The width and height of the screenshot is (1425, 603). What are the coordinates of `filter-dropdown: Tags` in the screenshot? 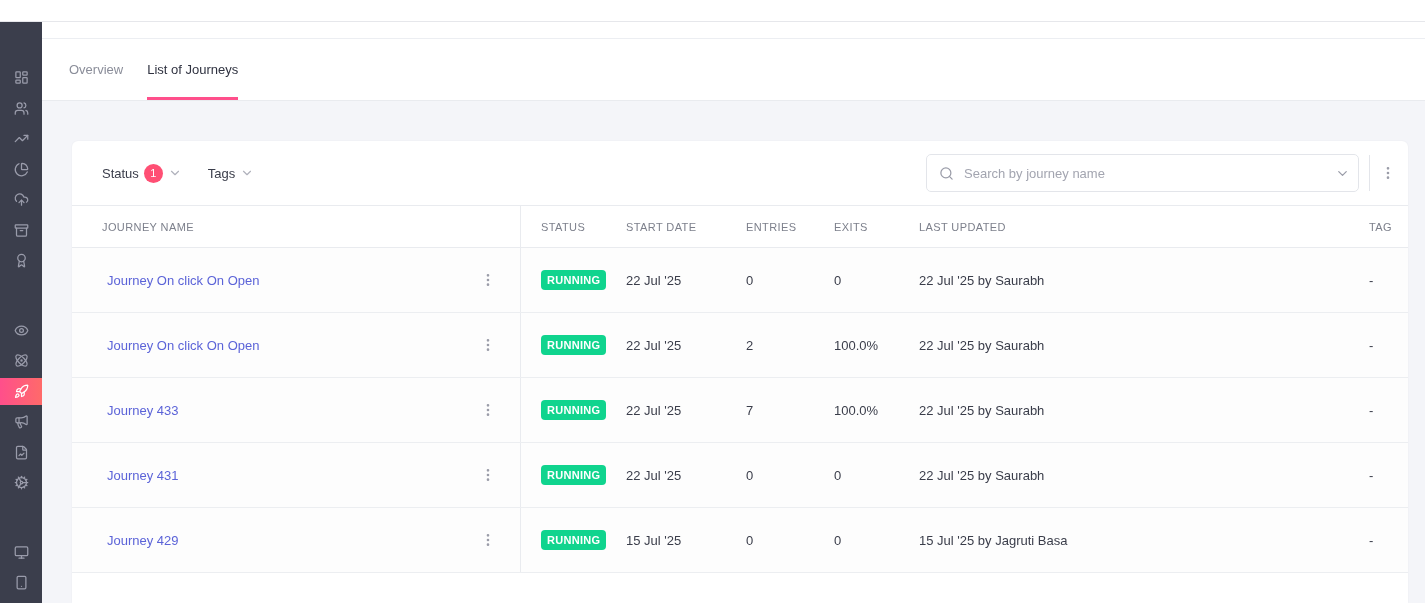 It's located at (231, 173).